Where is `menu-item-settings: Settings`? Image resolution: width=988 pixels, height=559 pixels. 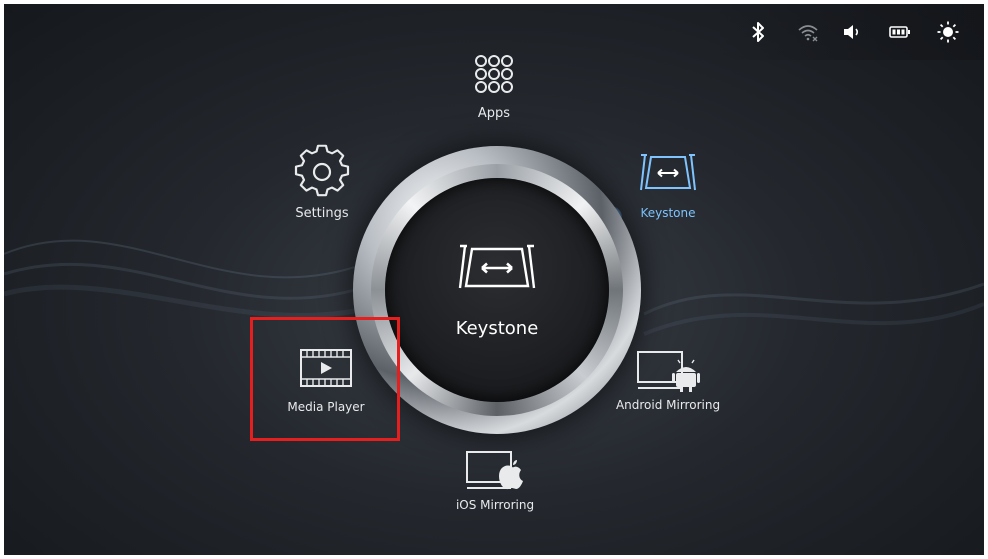 menu-item-settings: Settings is located at coordinates (322, 182).